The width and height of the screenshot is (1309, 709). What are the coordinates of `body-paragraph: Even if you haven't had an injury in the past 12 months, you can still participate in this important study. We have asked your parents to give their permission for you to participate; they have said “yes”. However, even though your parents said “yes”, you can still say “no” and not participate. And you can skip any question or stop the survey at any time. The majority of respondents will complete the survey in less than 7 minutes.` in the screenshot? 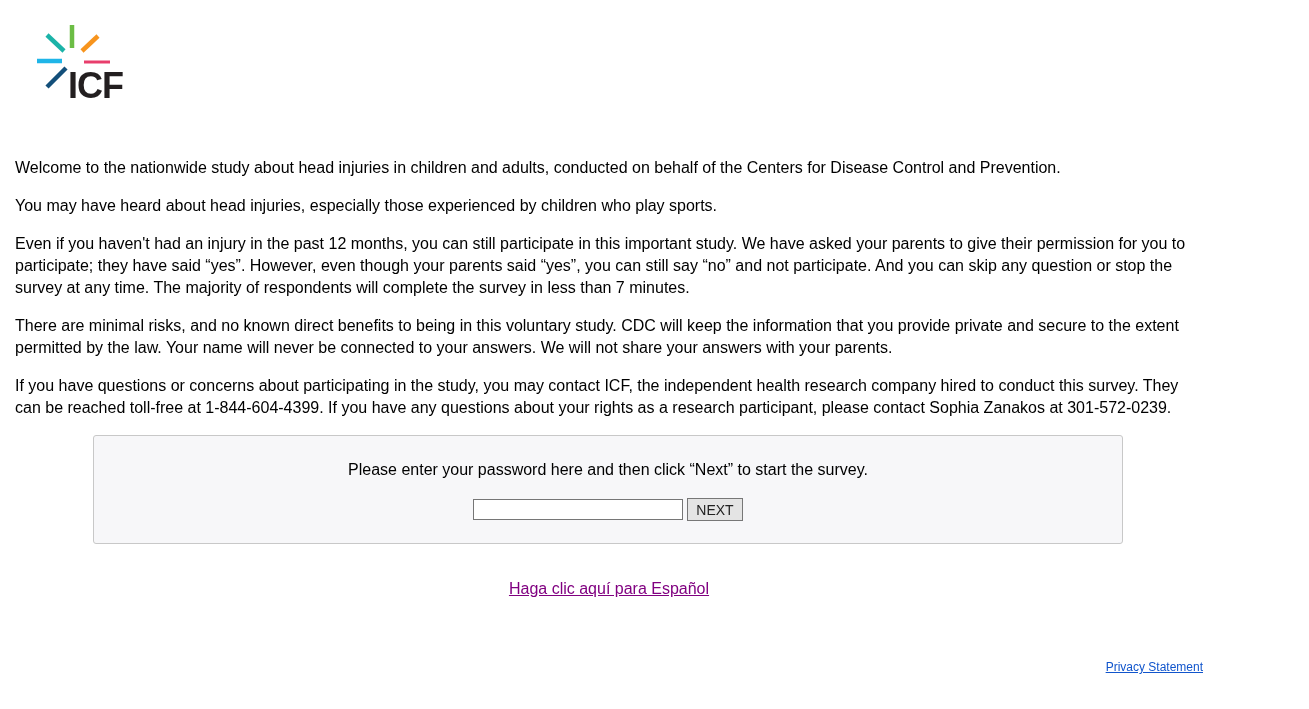 It's located at (601, 266).